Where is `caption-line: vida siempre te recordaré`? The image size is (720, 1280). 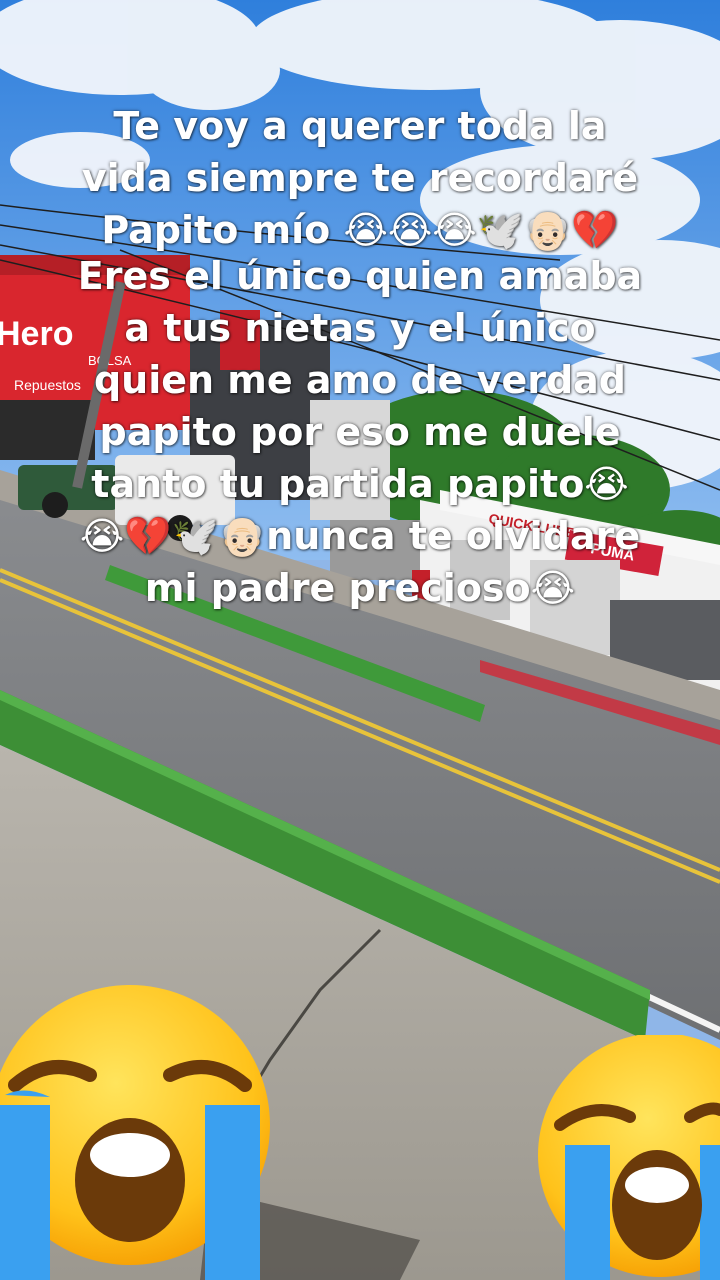
caption-line: vida siempre te recordaré is located at coordinates (360, 178).